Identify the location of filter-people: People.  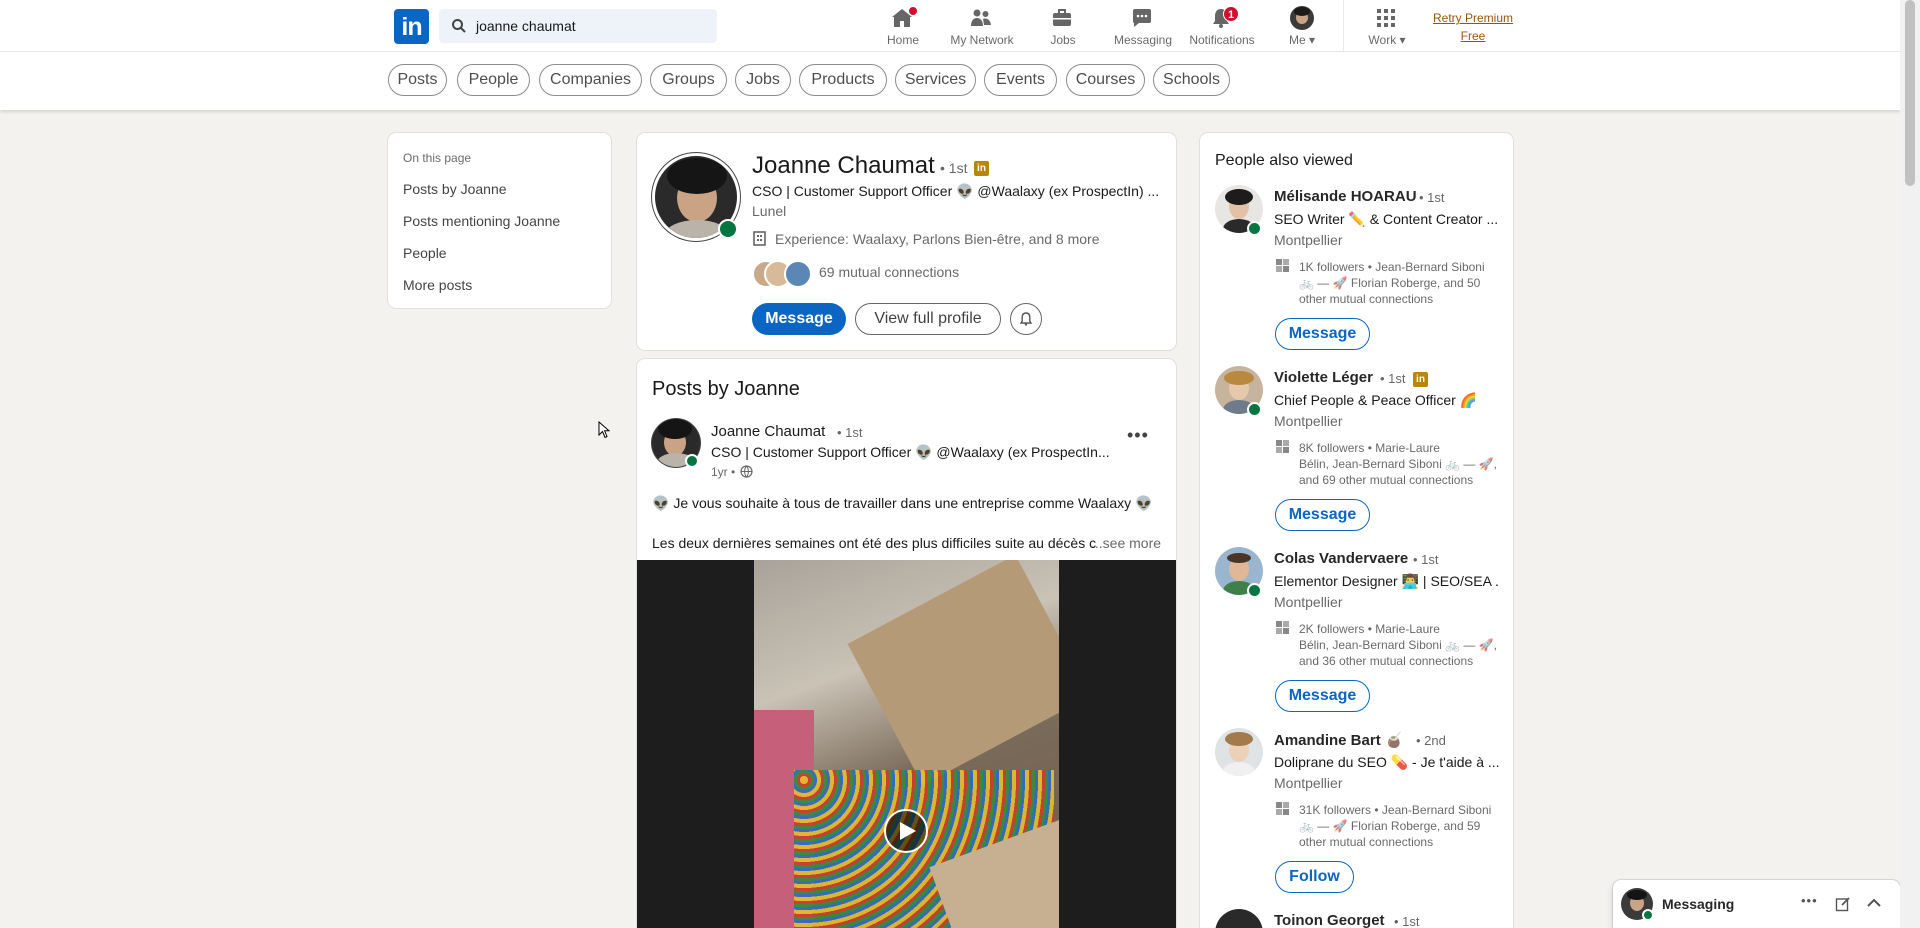
(493, 80).